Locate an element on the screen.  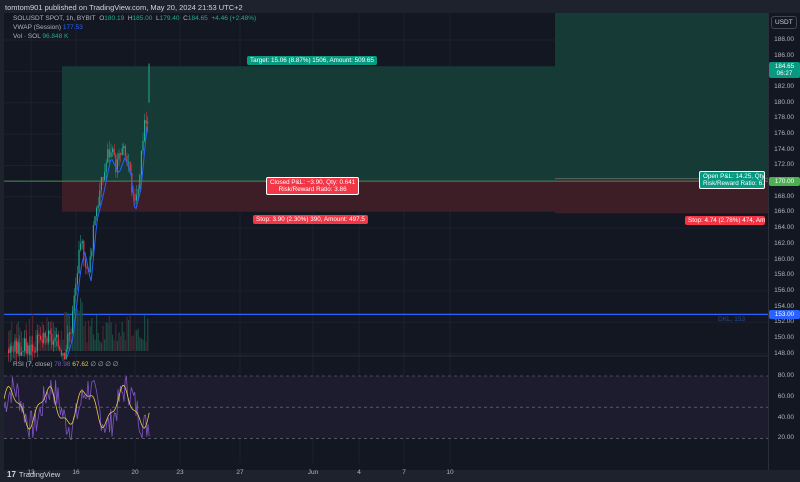
currency-button: USDT is located at coordinates (784, 22).